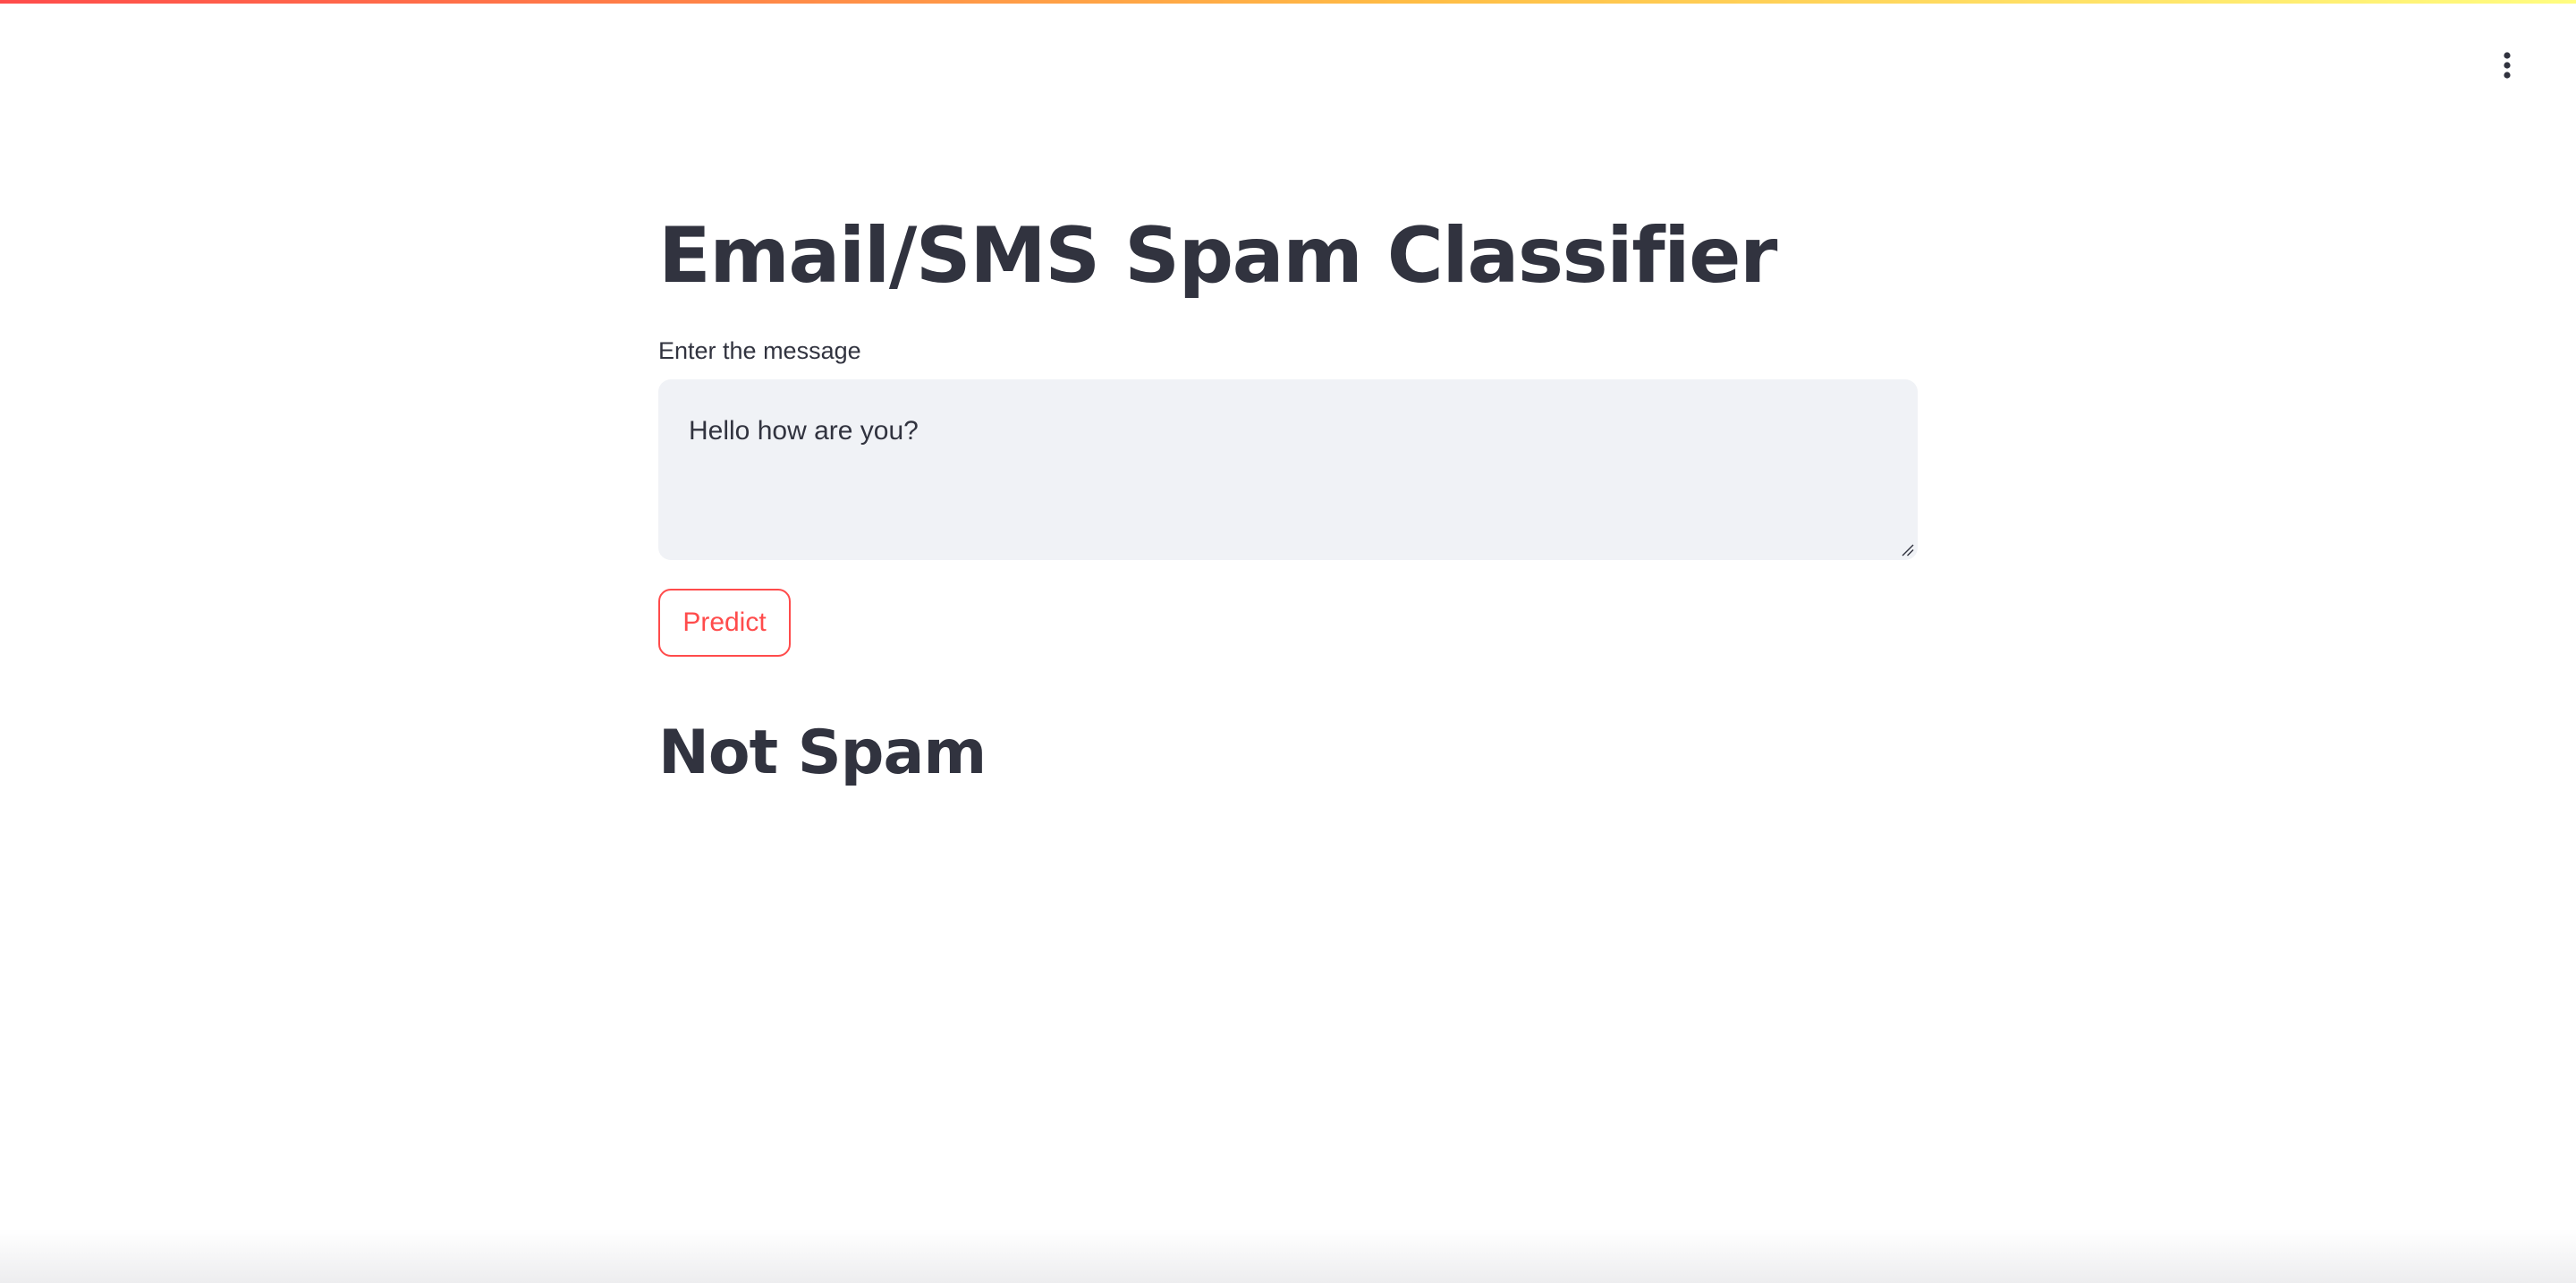  I want to click on main-menu-button, so click(2507, 65).